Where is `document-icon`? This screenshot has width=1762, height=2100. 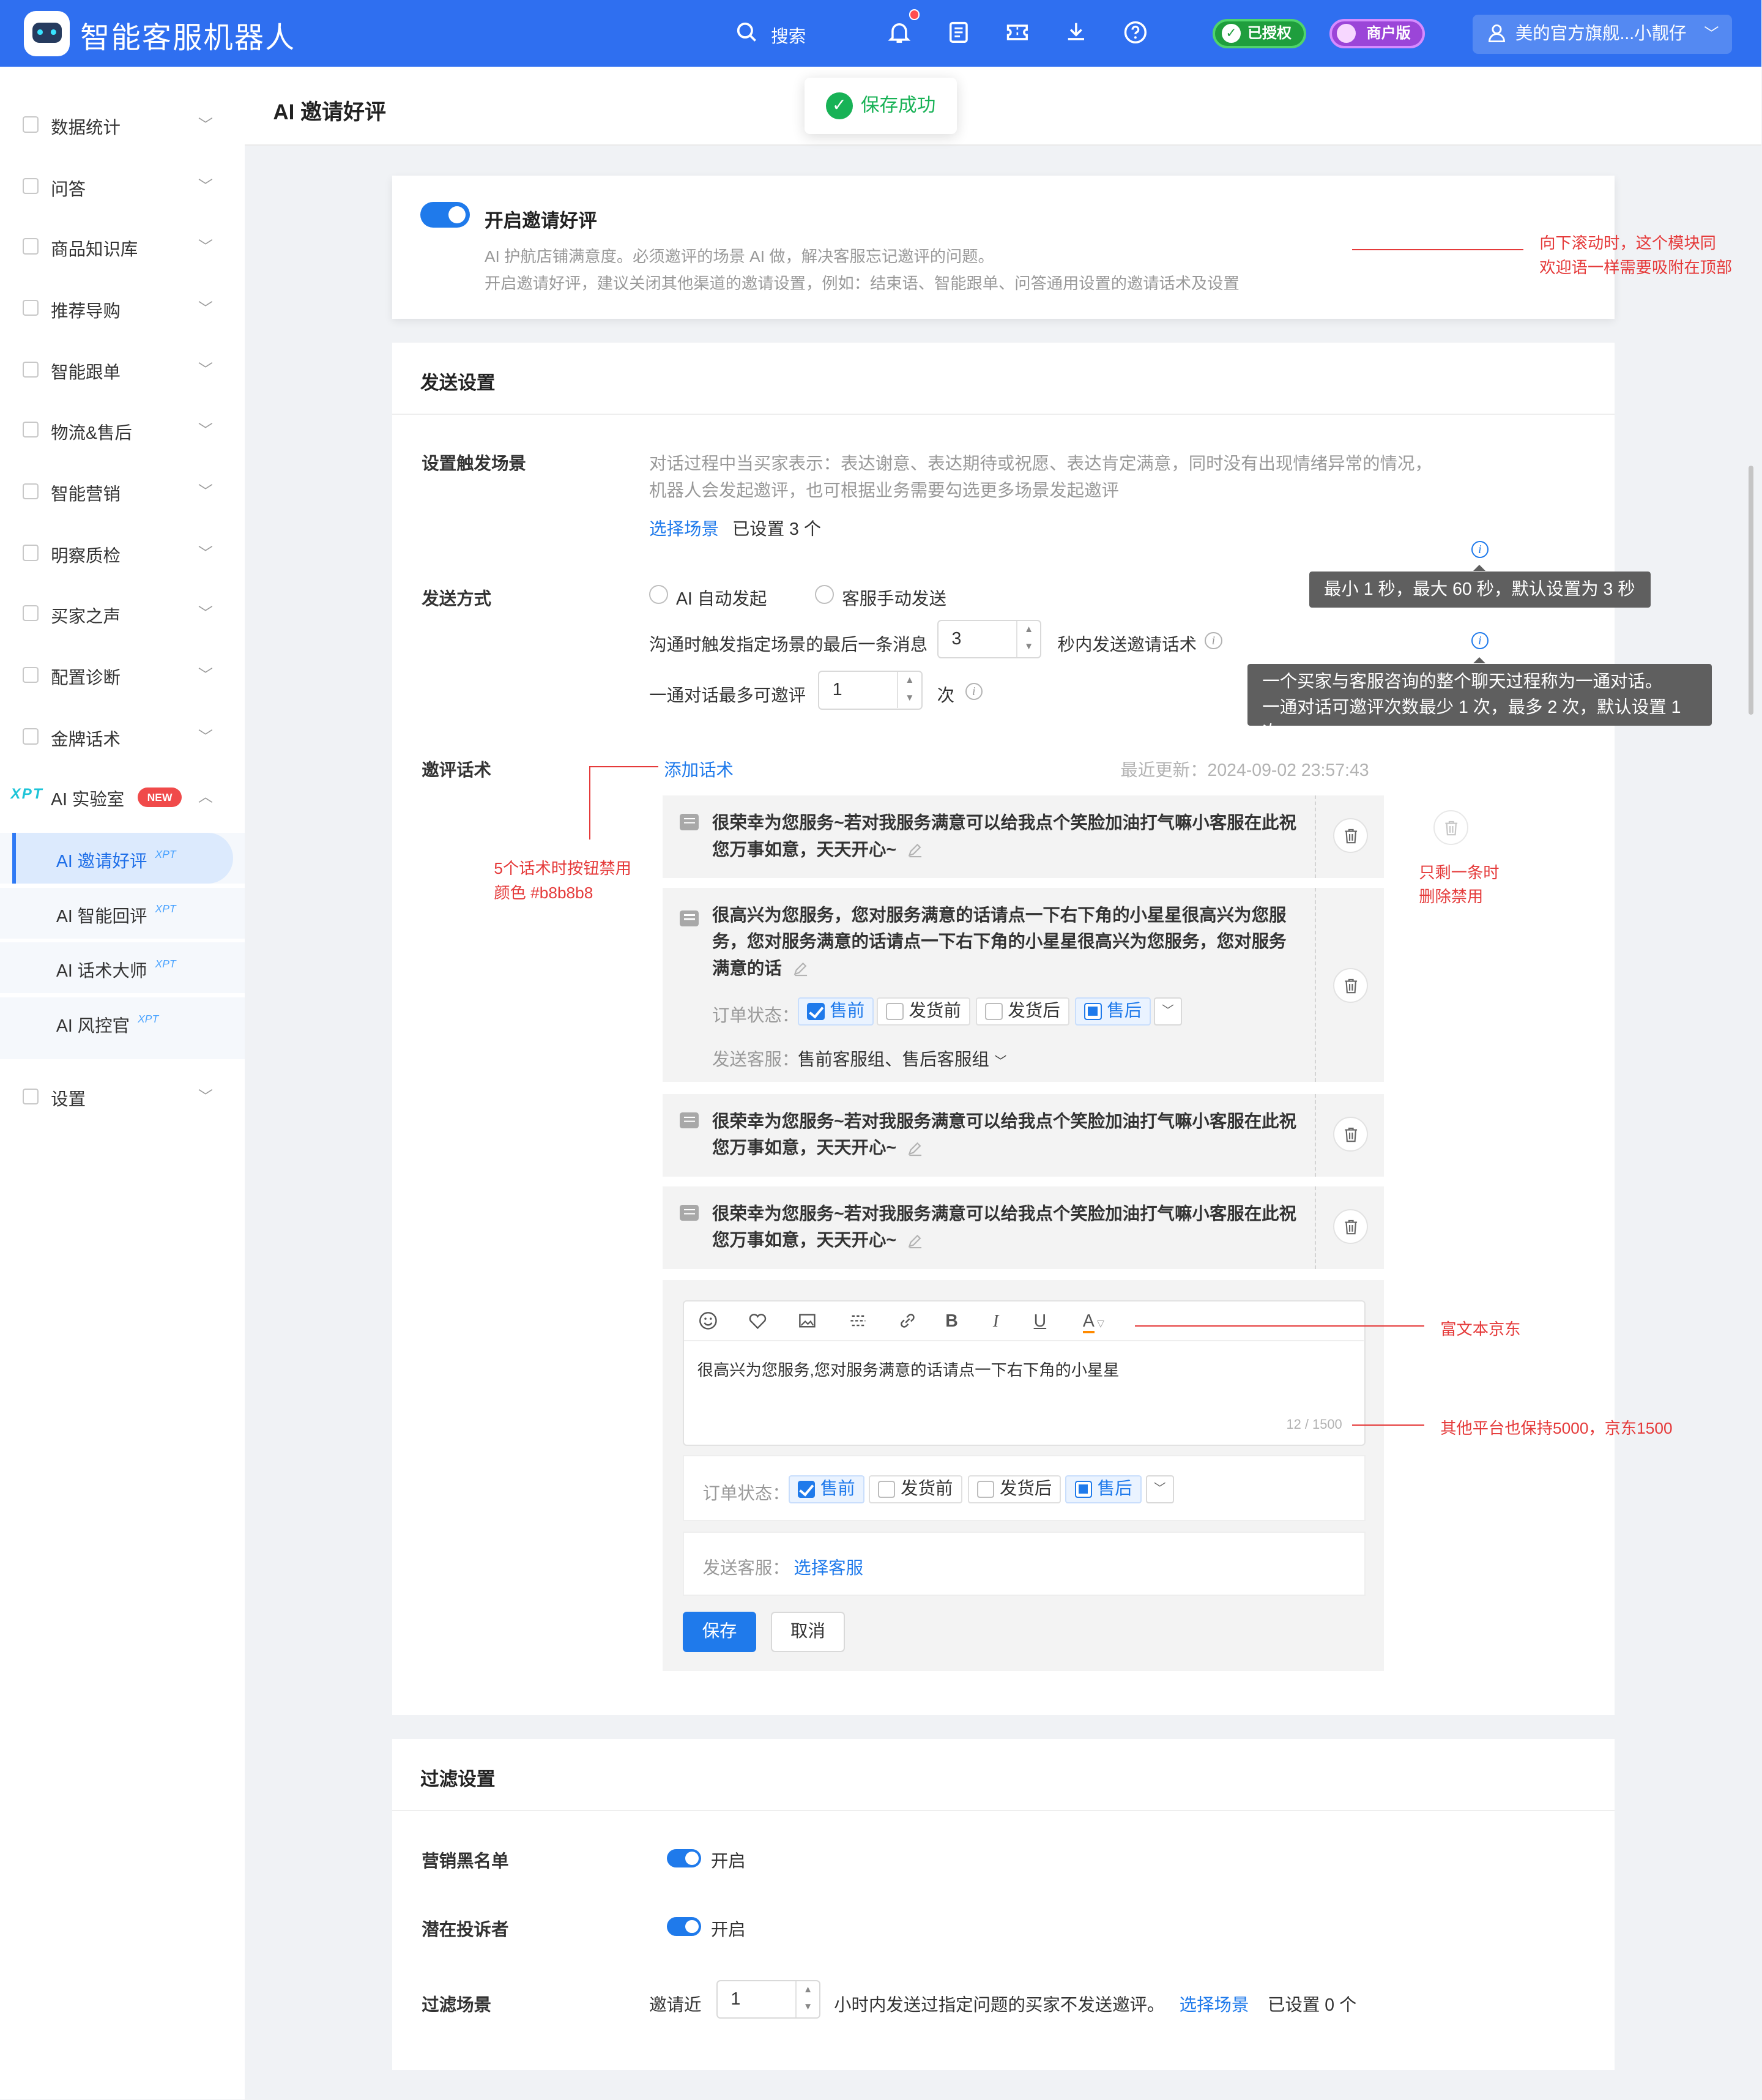
document-icon is located at coordinates (958, 32).